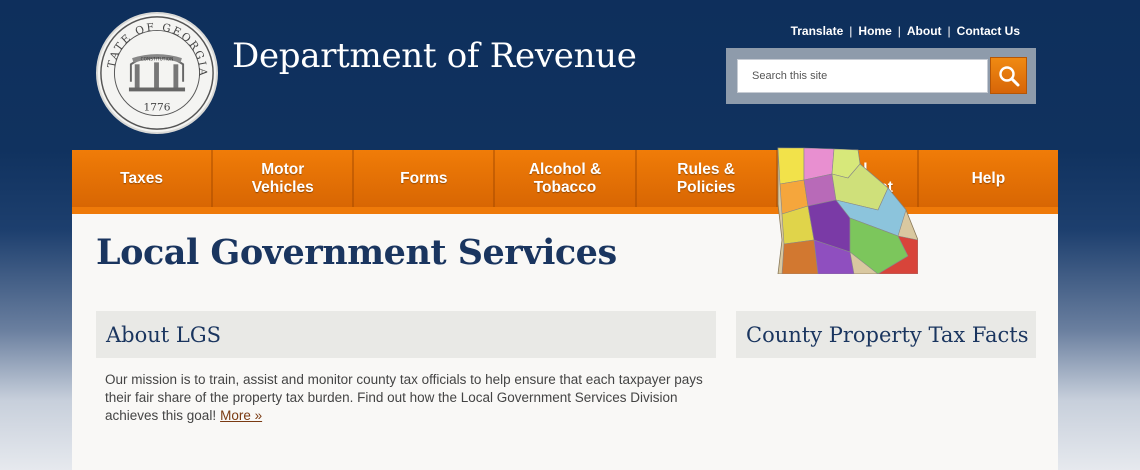 The height and width of the screenshot is (470, 1140). Describe the element at coordinates (157, 59) in the screenshot. I see `seal-ribbon-text: CONSTITUTION` at that location.